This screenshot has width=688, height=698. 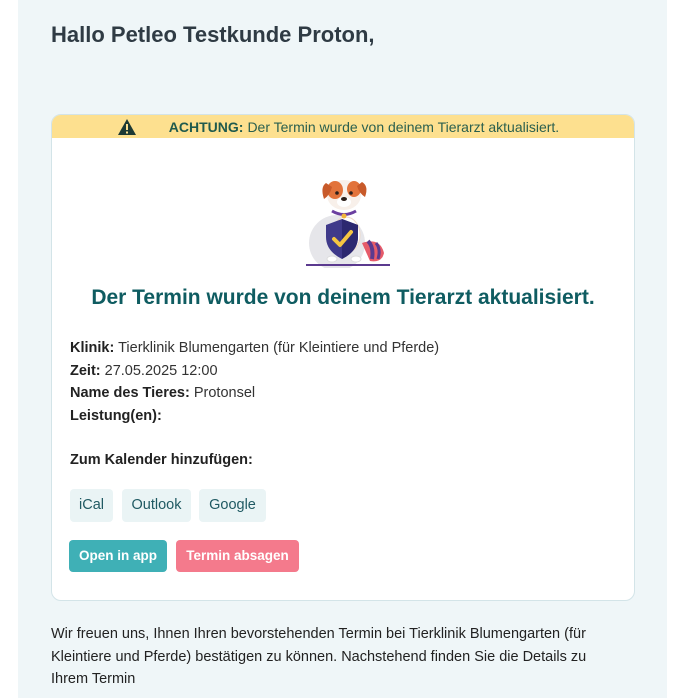 I want to click on open-in-app-button: Open in app, so click(x=118, y=556).